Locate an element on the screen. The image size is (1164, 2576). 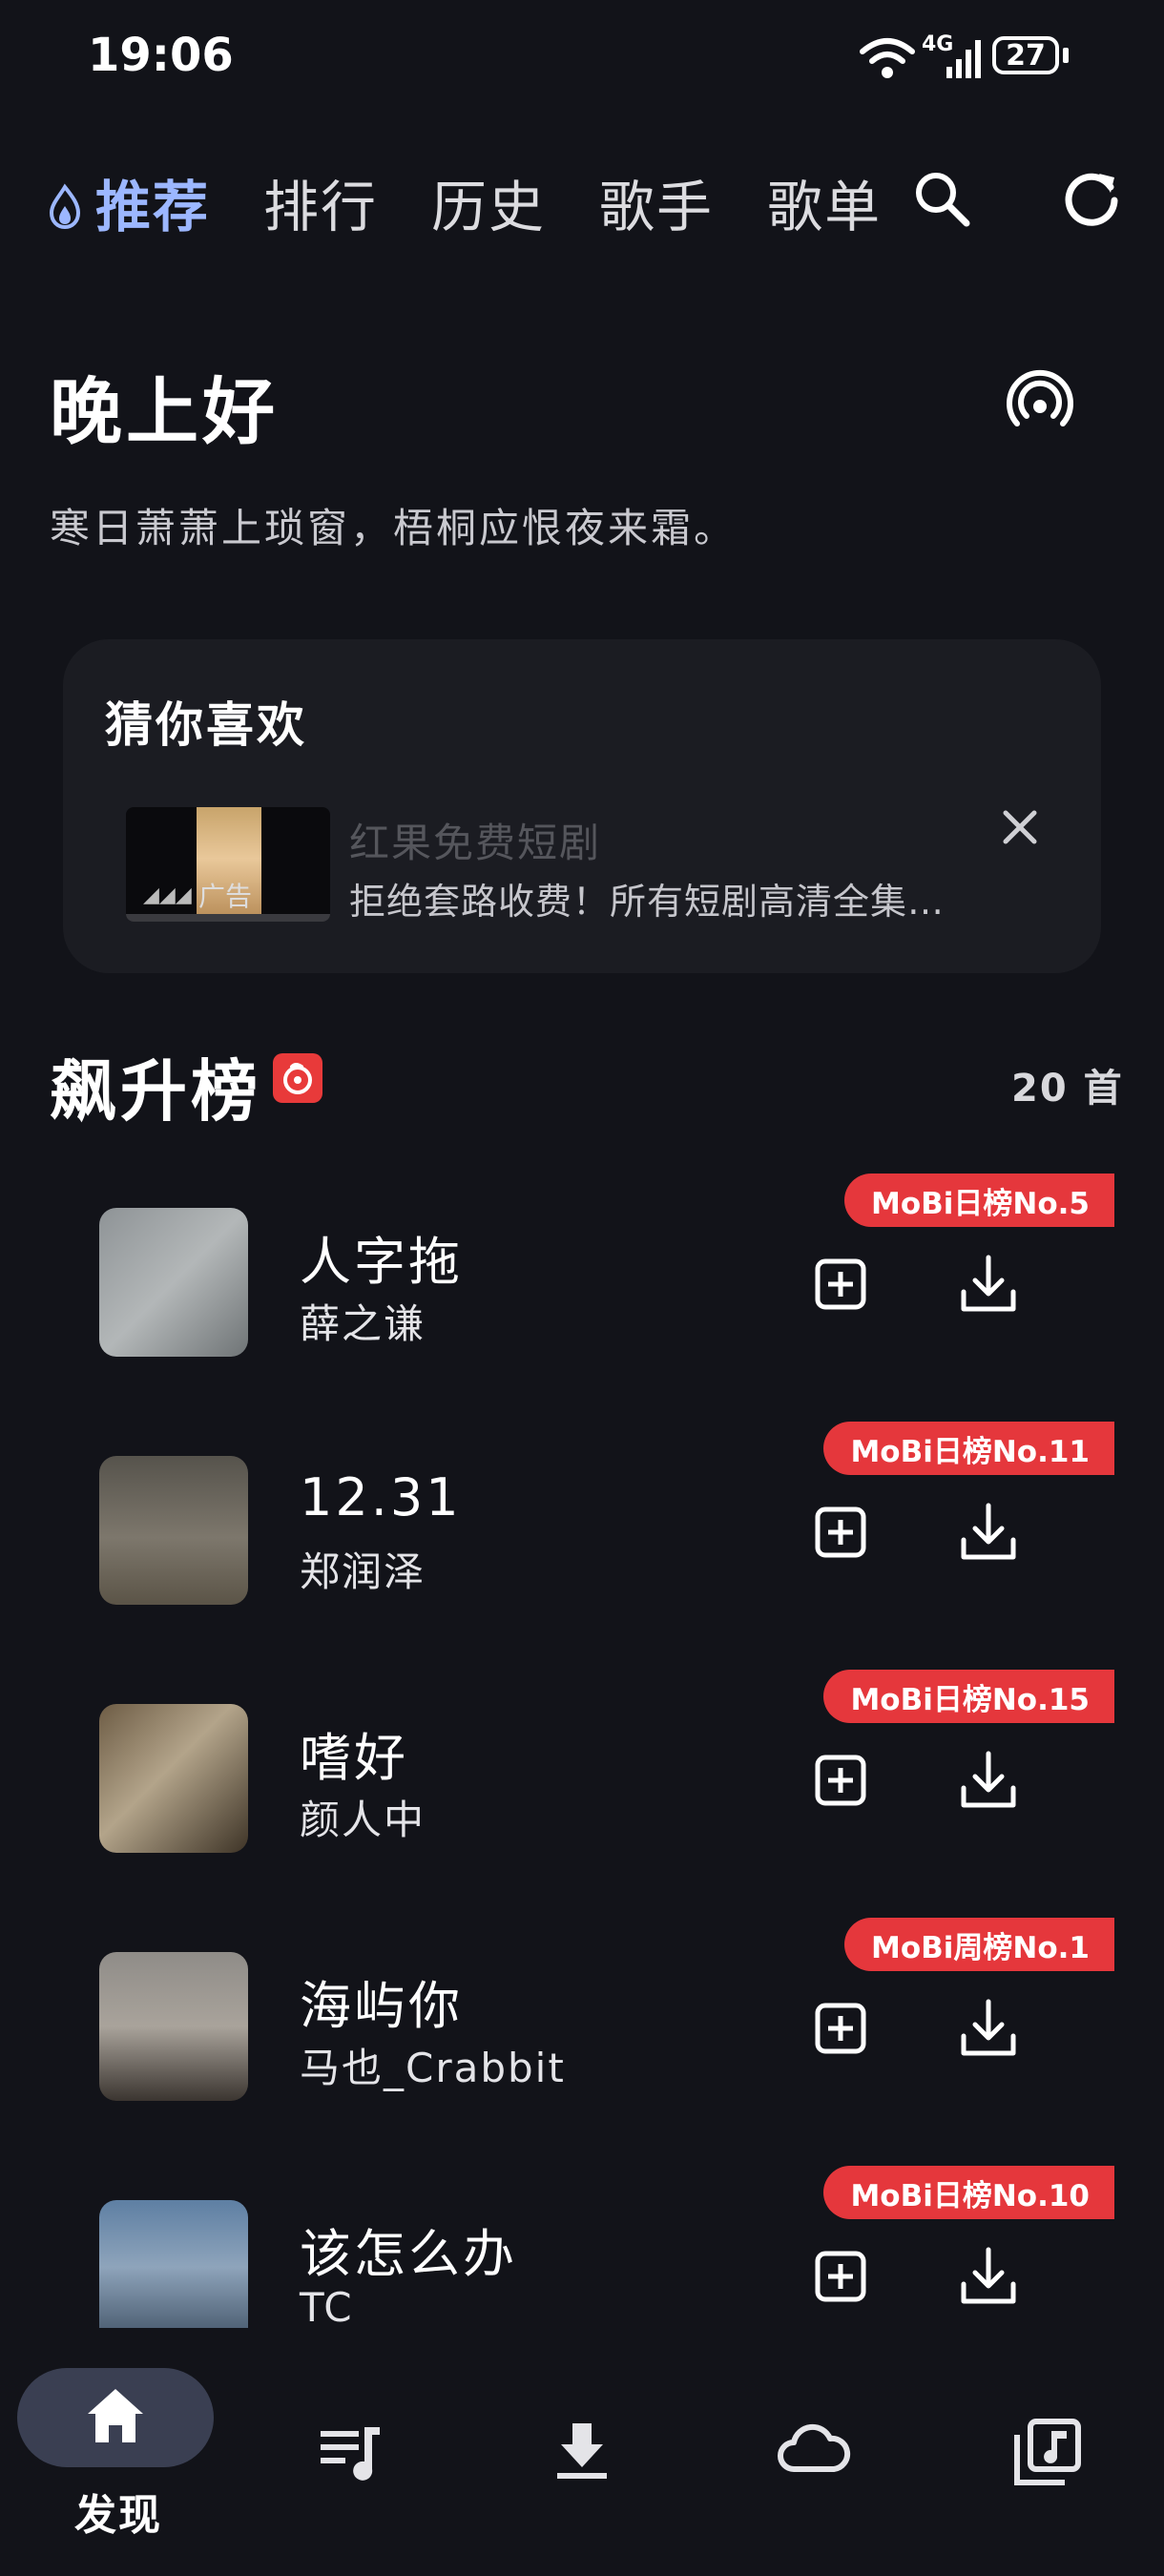
greeting-poem: 寒日萧萧上琐窗，梧桐应恨夜来霜。 is located at coordinates (394, 528).